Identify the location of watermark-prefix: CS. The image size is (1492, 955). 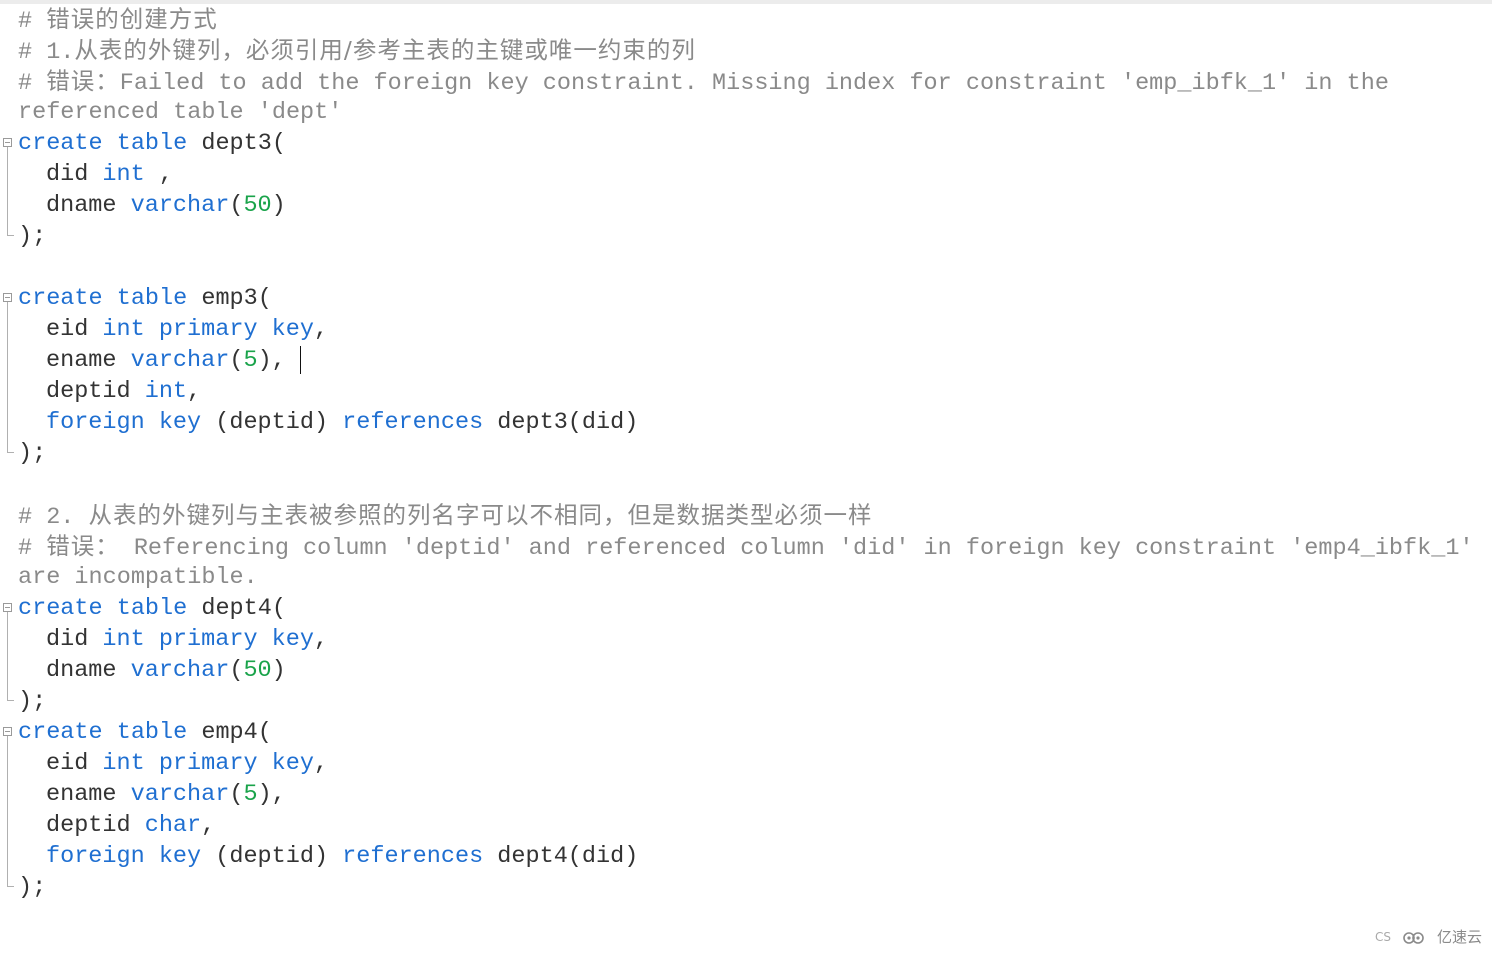
(1382, 936).